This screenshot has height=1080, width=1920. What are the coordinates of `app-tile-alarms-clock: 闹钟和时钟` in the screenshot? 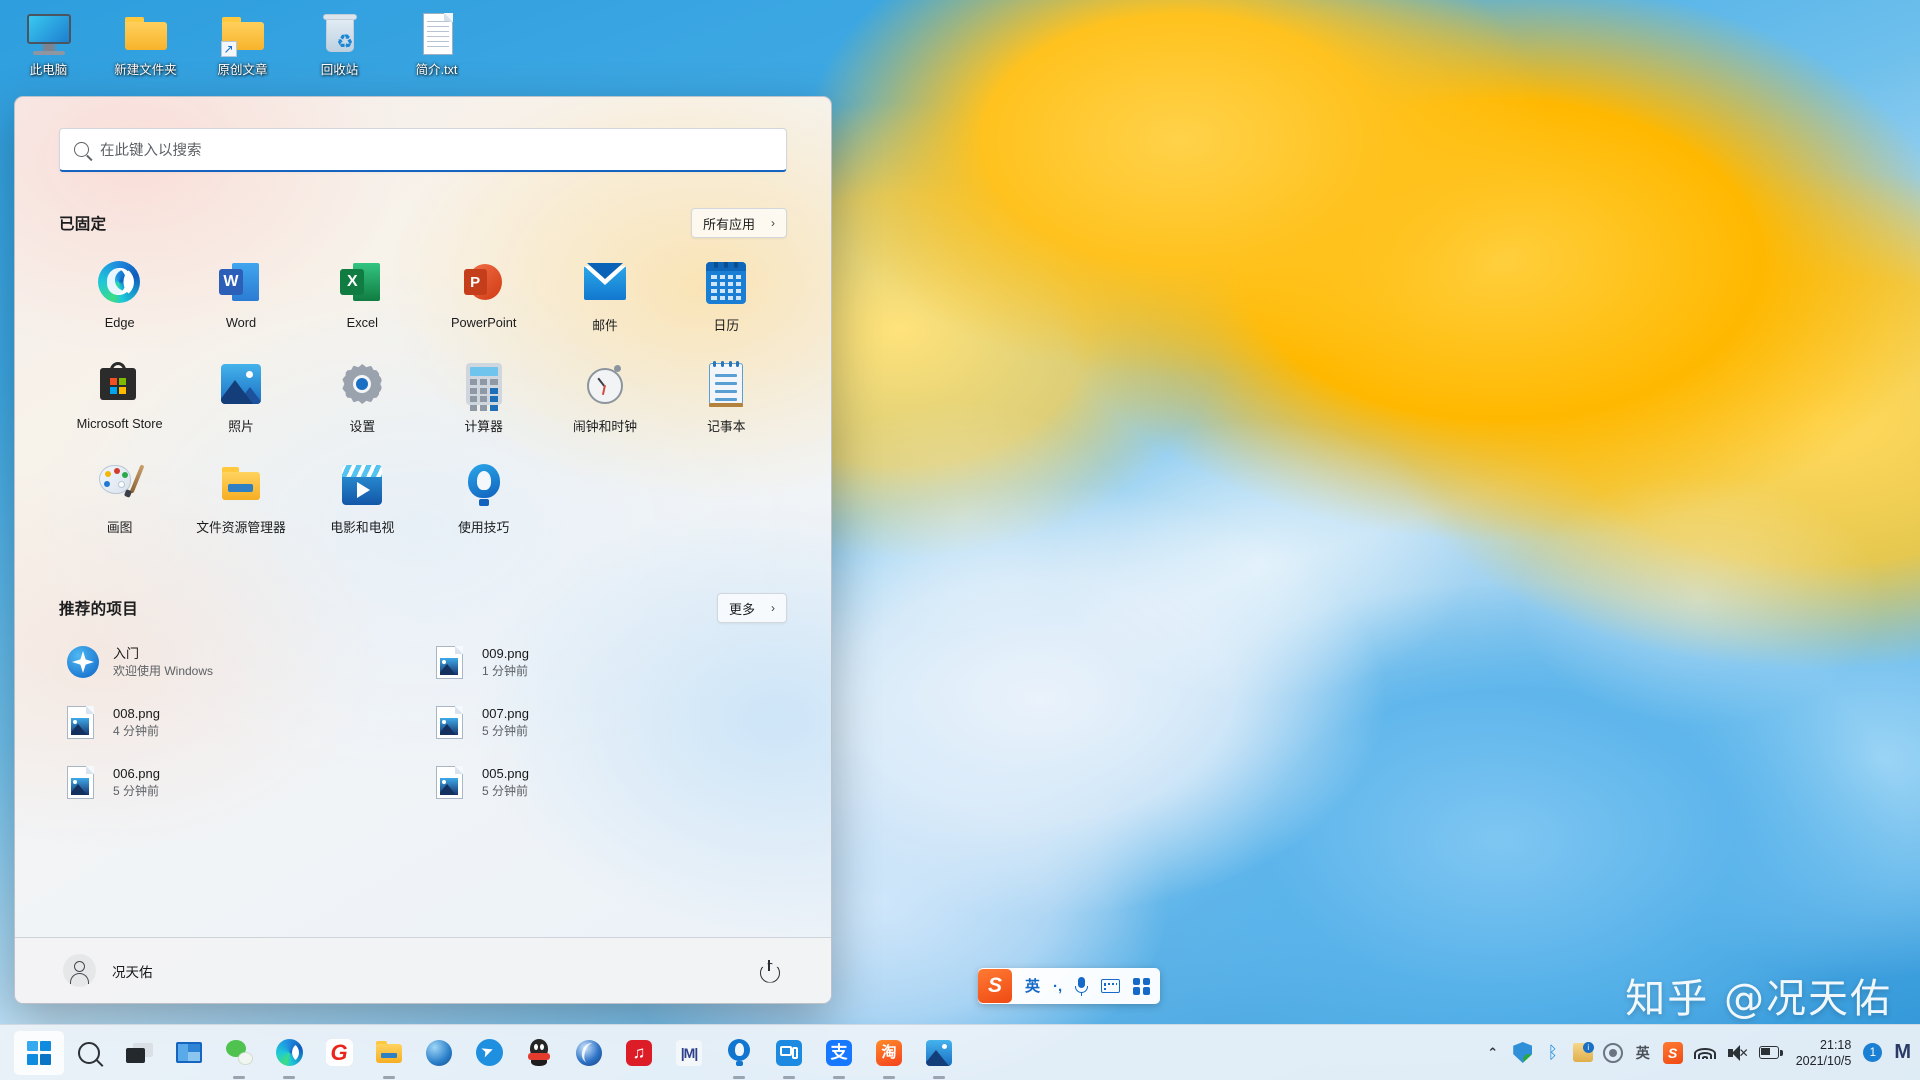 It's located at (604, 397).